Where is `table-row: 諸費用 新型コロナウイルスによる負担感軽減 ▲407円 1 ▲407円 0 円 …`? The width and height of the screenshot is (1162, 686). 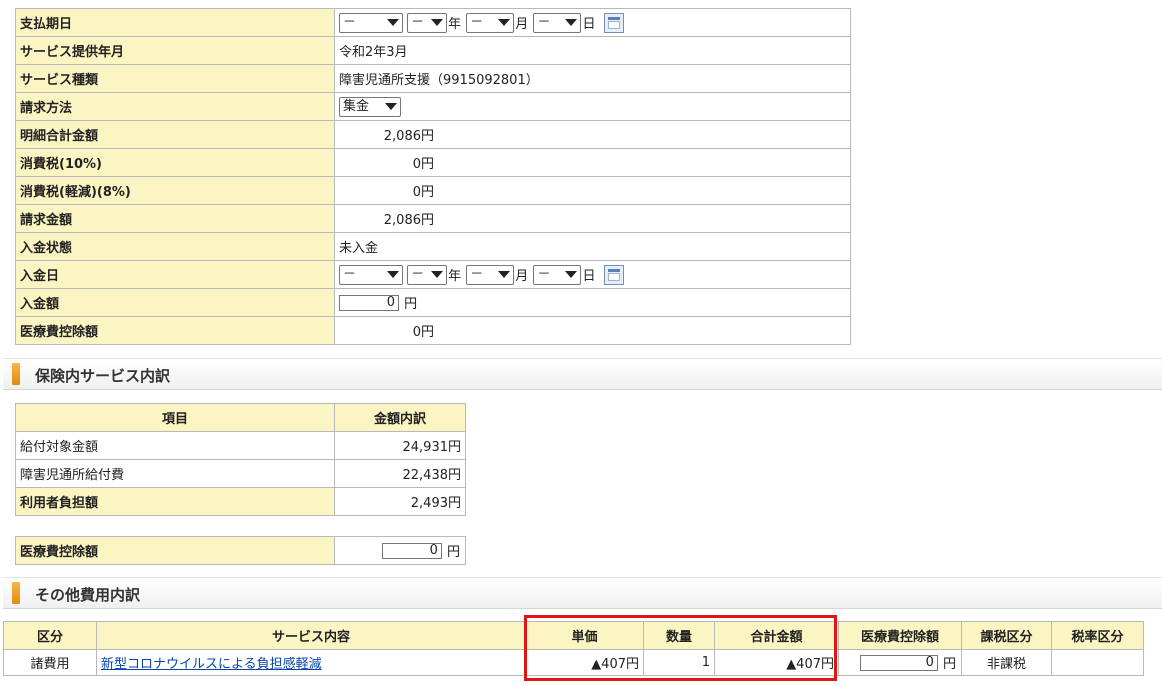
table-row: 諸費用 新型コロナウイルスによる負担感軽減 ▲407円 1 ▲407円 0 円 … is located at coordinates (573, 662).